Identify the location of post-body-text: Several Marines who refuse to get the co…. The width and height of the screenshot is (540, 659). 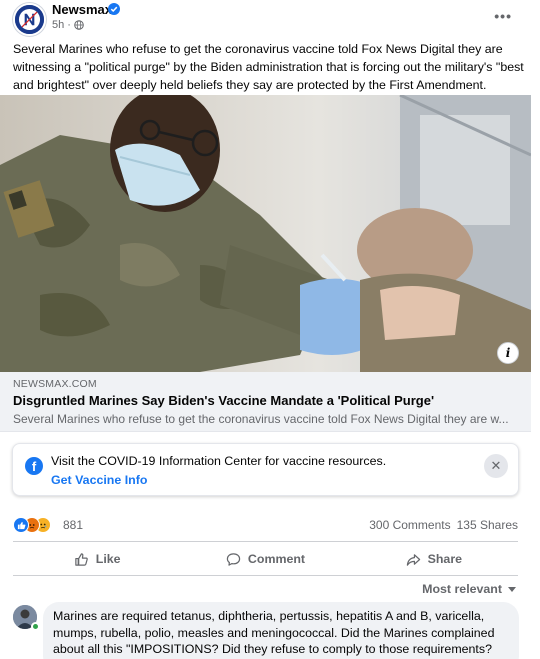
(268, 67).